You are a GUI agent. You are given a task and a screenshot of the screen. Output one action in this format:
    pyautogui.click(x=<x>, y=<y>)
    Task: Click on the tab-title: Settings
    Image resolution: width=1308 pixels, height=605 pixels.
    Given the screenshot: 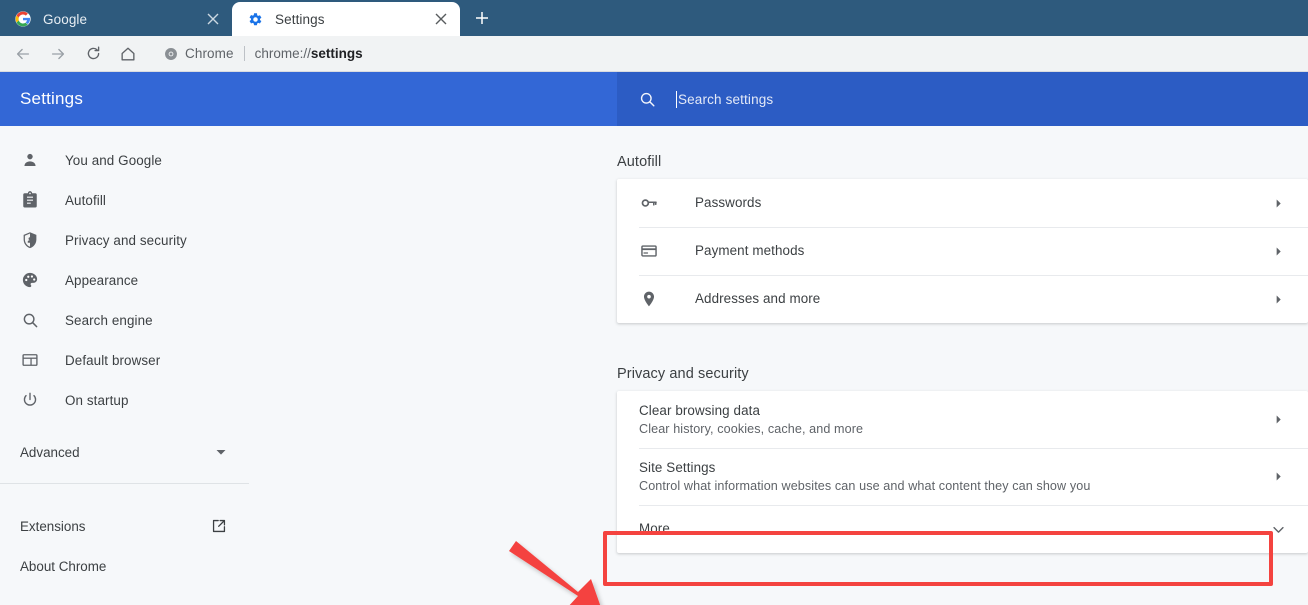 What is the action you would take?
    pyautogui.click(x=300, y=19)
    